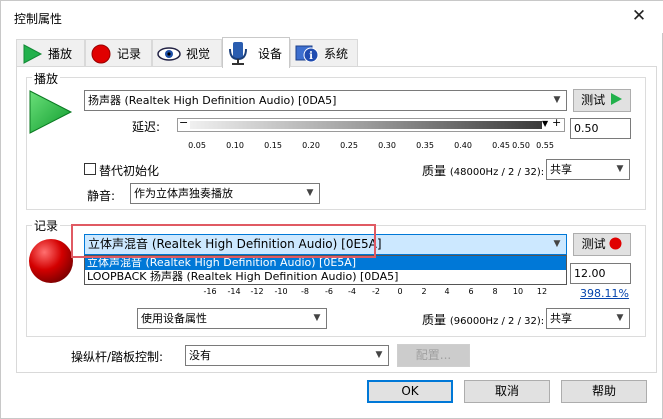 The image size is (663, 419). What do you see at coordinates (410, 391) in the screenshot?
I see `ok-button: OK` at bounding box center [410, 391].